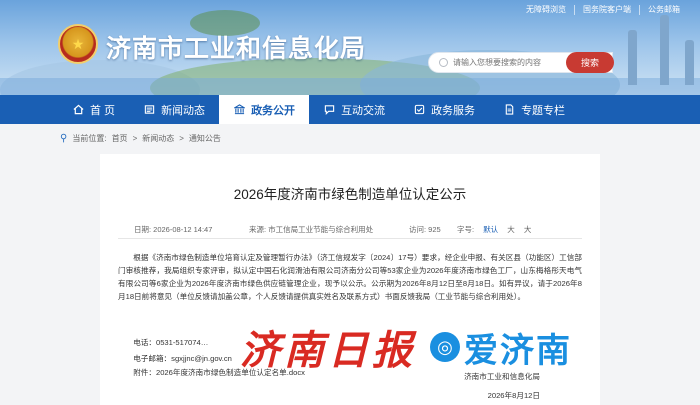  Describe the element at coordinates (120, 138) in the screenshot. I see `breadcrumb-home: 首页` at that location.